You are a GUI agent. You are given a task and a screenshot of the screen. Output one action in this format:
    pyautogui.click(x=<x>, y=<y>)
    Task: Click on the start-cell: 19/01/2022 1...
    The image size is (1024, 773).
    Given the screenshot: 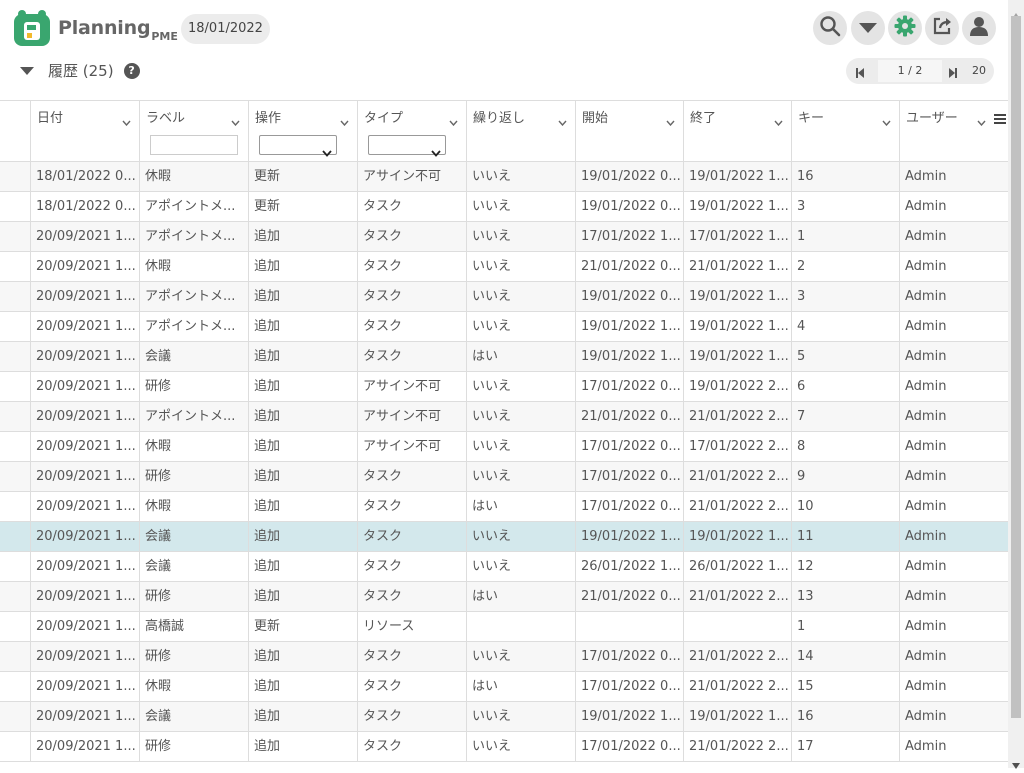 What is the action you would take?
    pyautogui.click(x=629, y=716)
    